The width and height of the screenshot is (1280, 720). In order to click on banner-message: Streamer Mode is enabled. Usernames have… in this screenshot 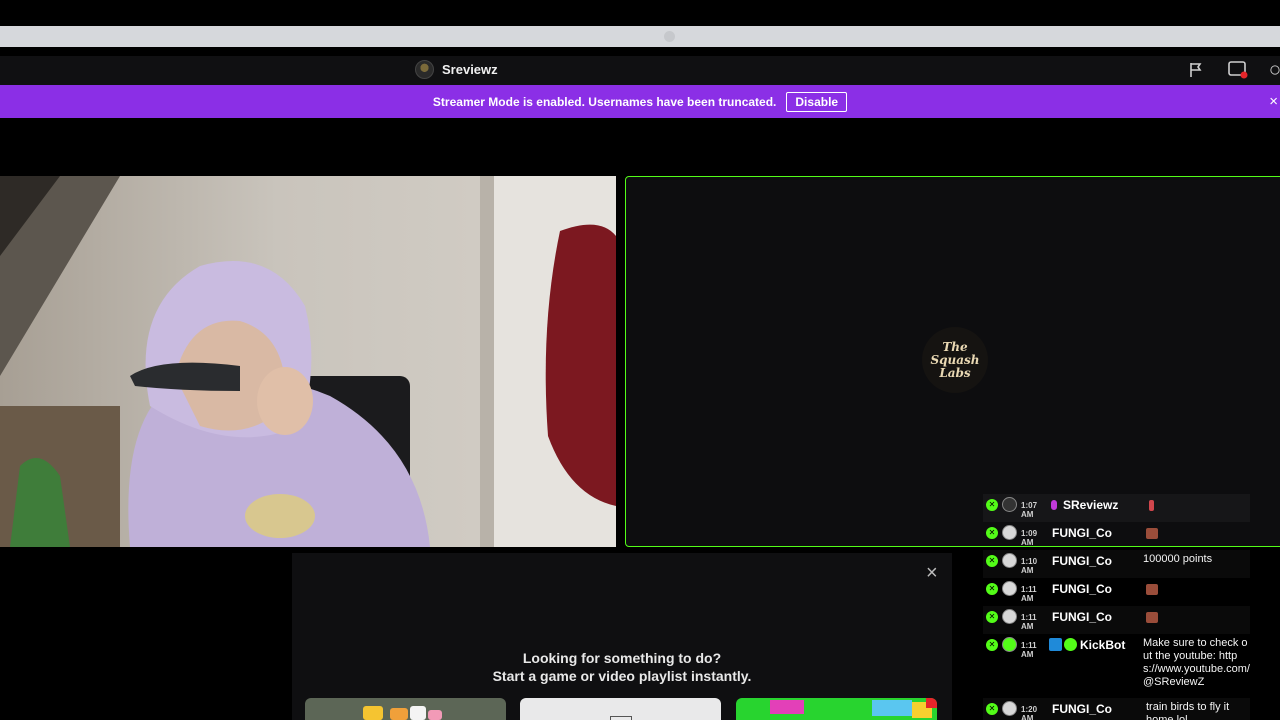, I will do `click(604, 101)`.